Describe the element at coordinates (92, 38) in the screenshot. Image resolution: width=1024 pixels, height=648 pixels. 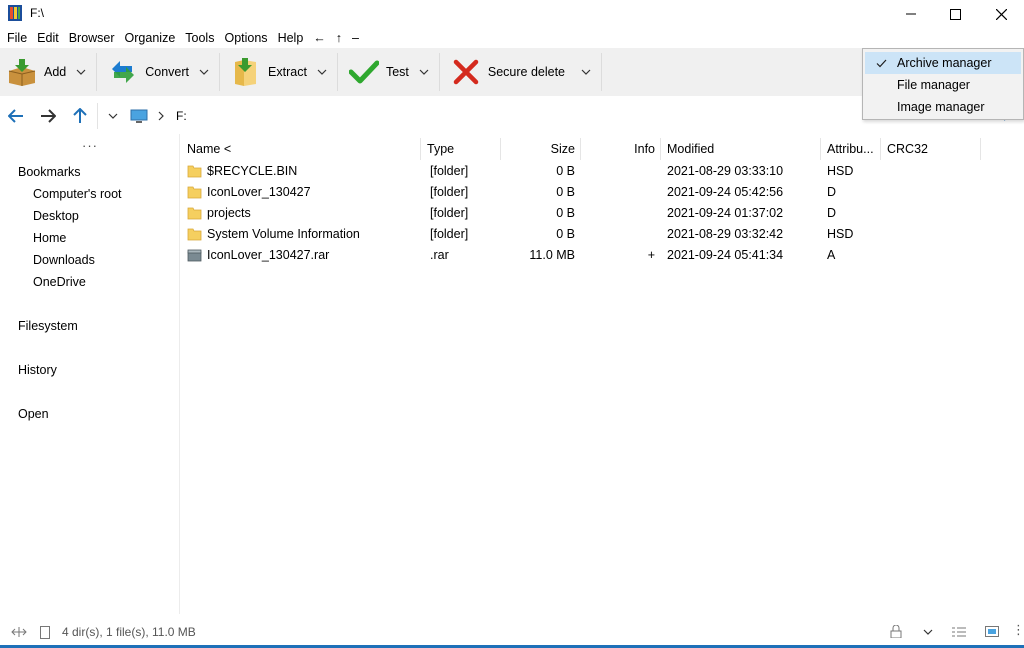
I see `menu-browser: Browser` at that location.